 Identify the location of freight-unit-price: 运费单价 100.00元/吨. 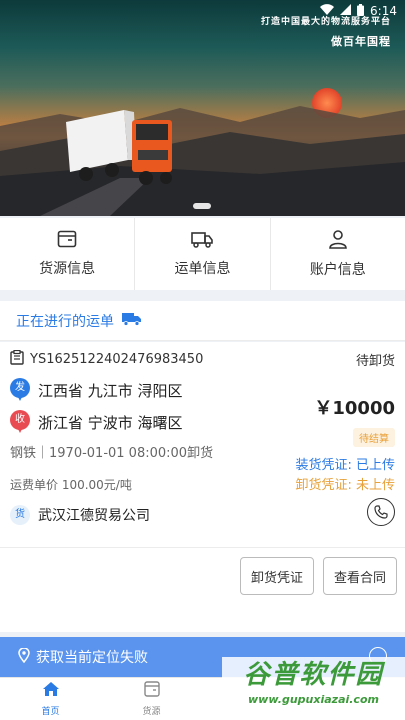
(71, 485).